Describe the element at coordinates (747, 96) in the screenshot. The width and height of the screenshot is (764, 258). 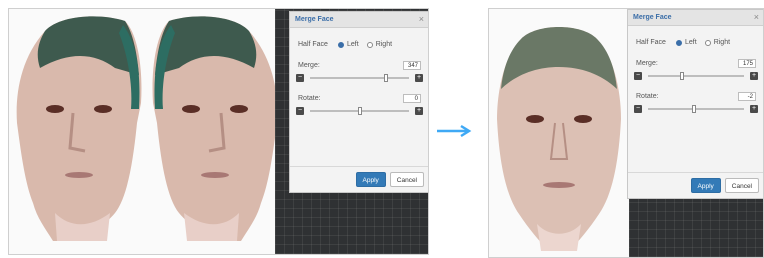
I see `rotate-value-input: -2` at that location.